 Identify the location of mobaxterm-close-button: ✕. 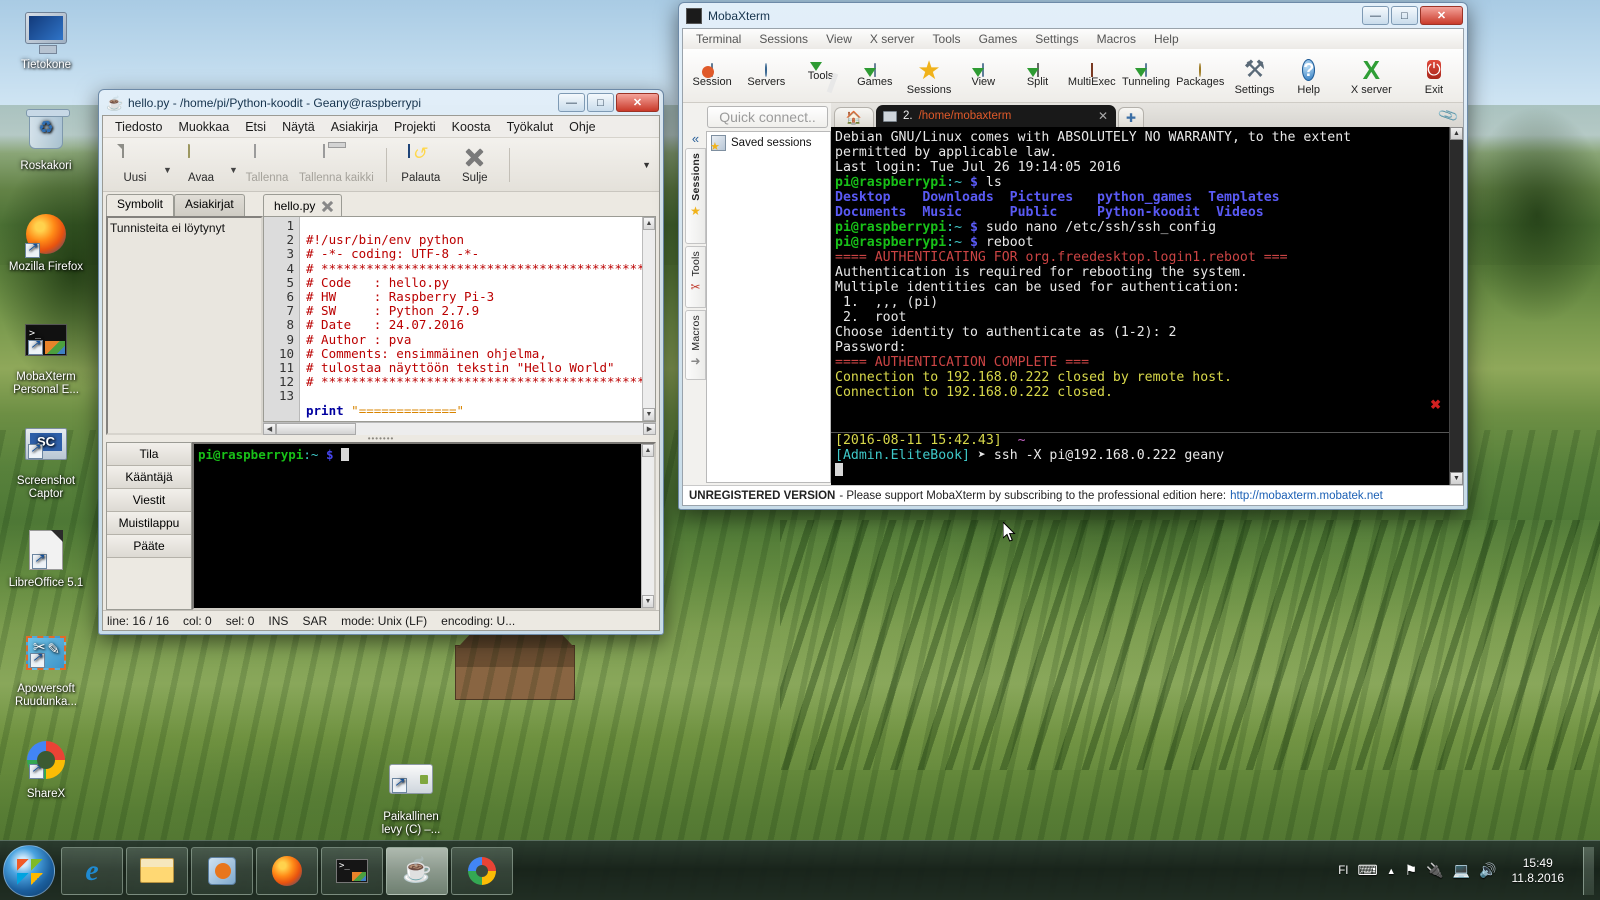
(1441, 15).